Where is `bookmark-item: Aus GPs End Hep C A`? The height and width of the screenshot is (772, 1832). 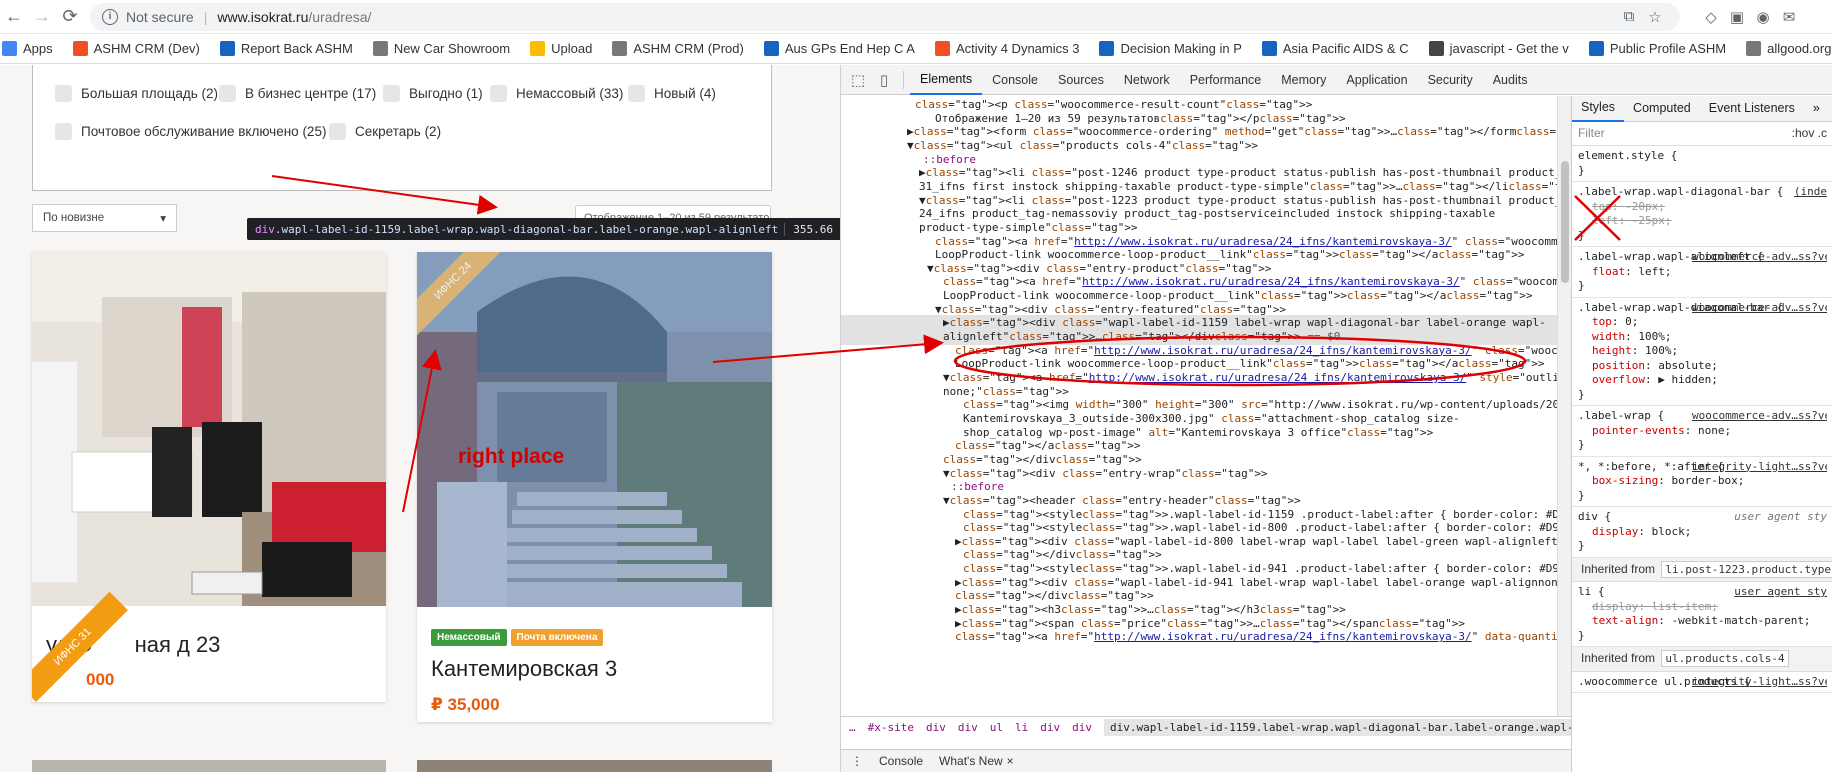
bookmark-item: Aus GPs End Hep C A is located at coordinates (839, 48).